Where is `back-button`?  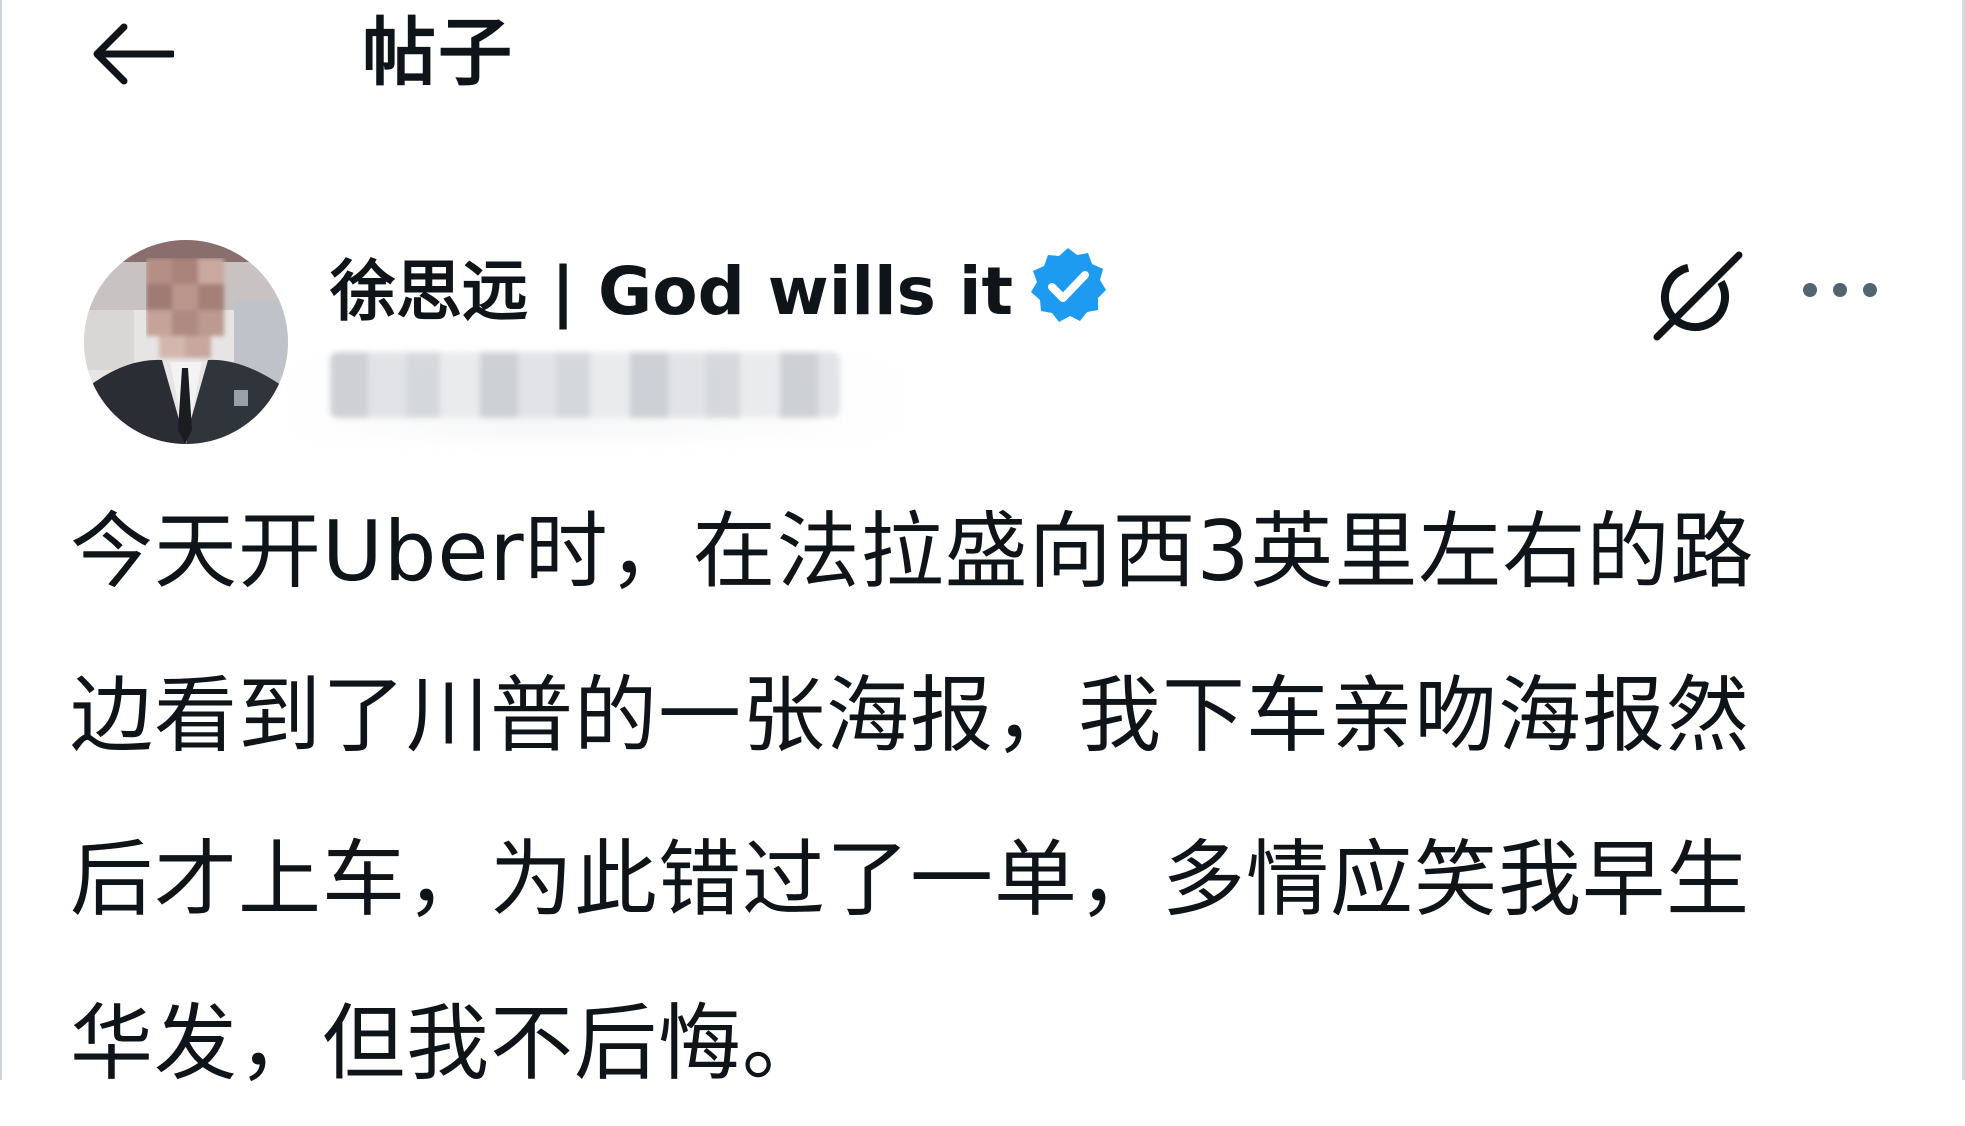
back-button is located at coordinates (133, 54).